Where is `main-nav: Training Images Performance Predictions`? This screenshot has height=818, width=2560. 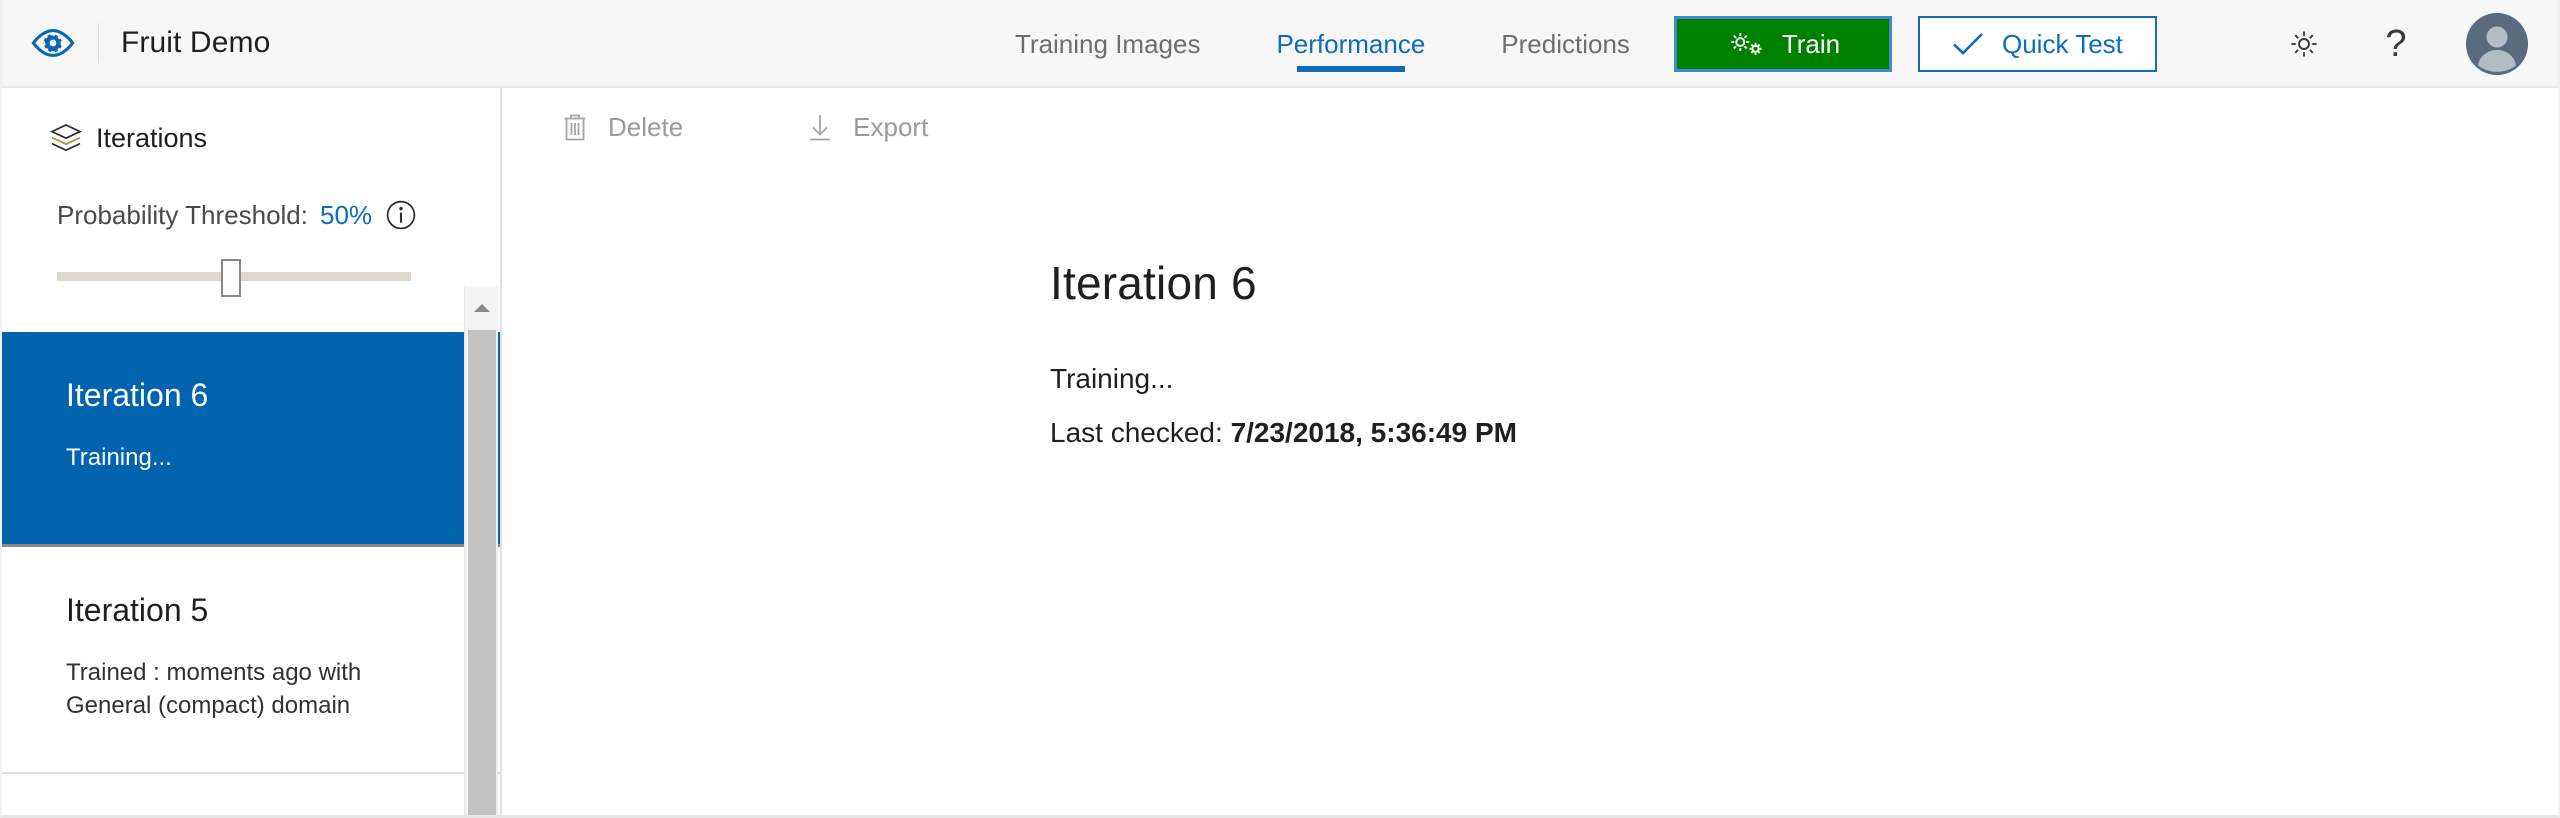 main-nav: Training Images Performance Predictions is located at coordinates (1322, 44).